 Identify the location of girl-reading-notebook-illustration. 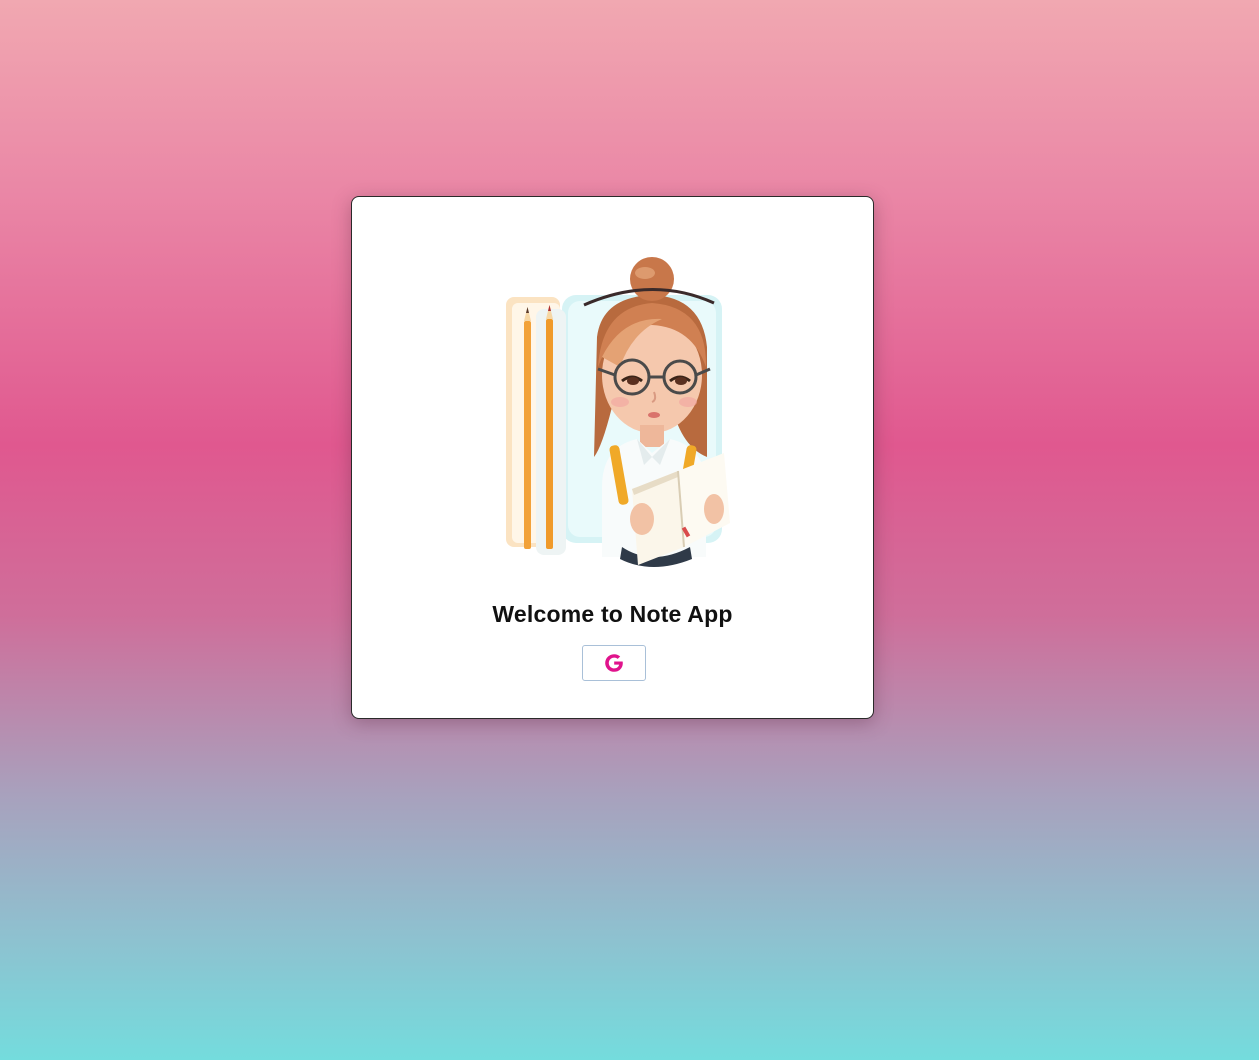
(618, 412).